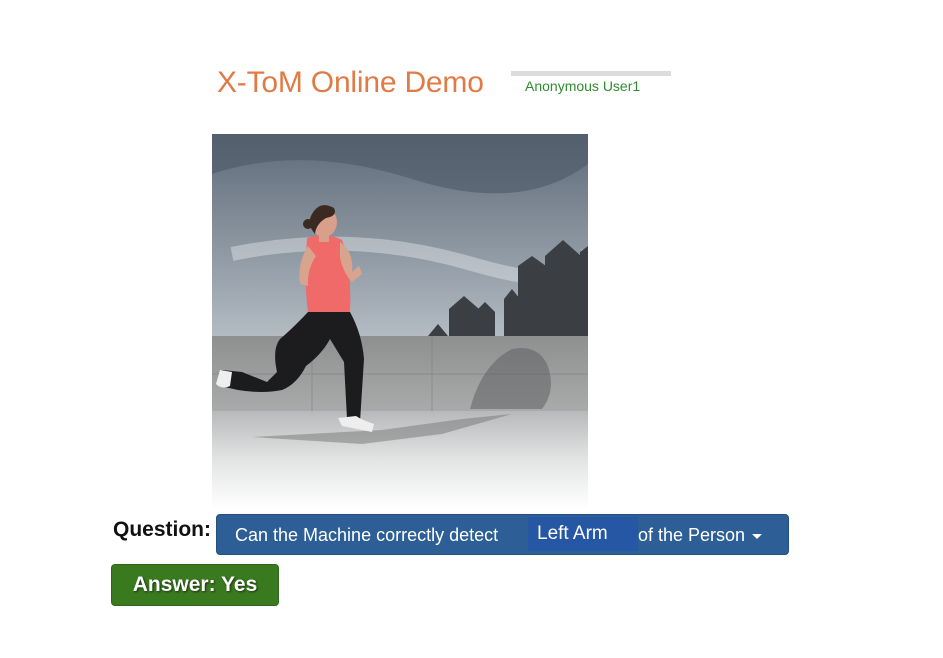  I want to click on question-suffix: of the Person, so click(700, 535).